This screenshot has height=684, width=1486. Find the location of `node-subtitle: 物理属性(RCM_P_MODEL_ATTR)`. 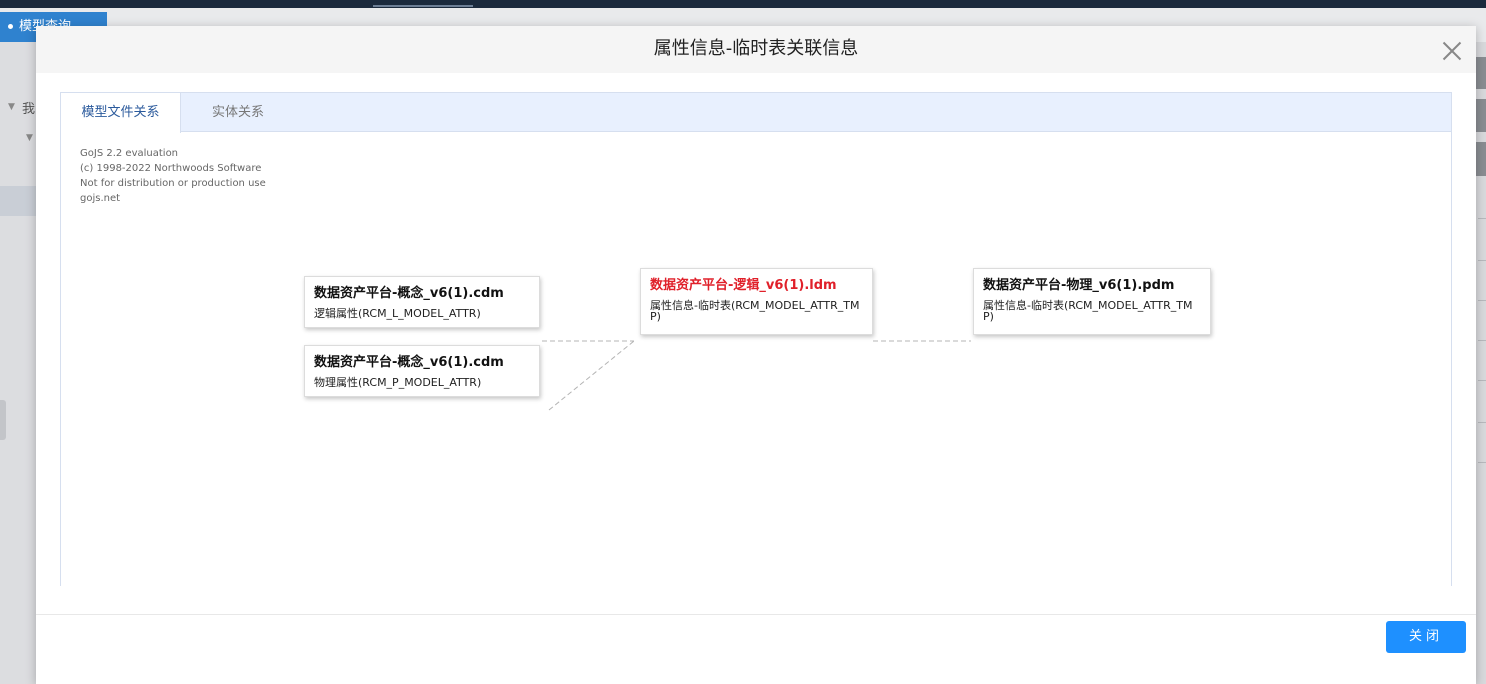

node-subtitle: 物理属性(RCM_P_MODEL_ATTR) is located at coordinates (398, 382).